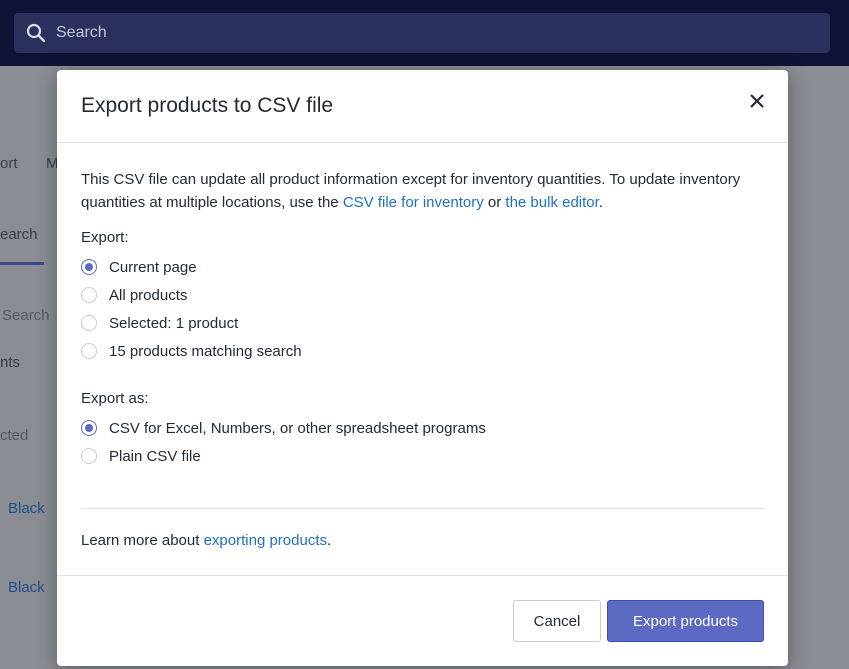 The height and width of the screenshot is (669, 849). I want to click on radio-selected: Selected: 1 product, so click(159, 323).